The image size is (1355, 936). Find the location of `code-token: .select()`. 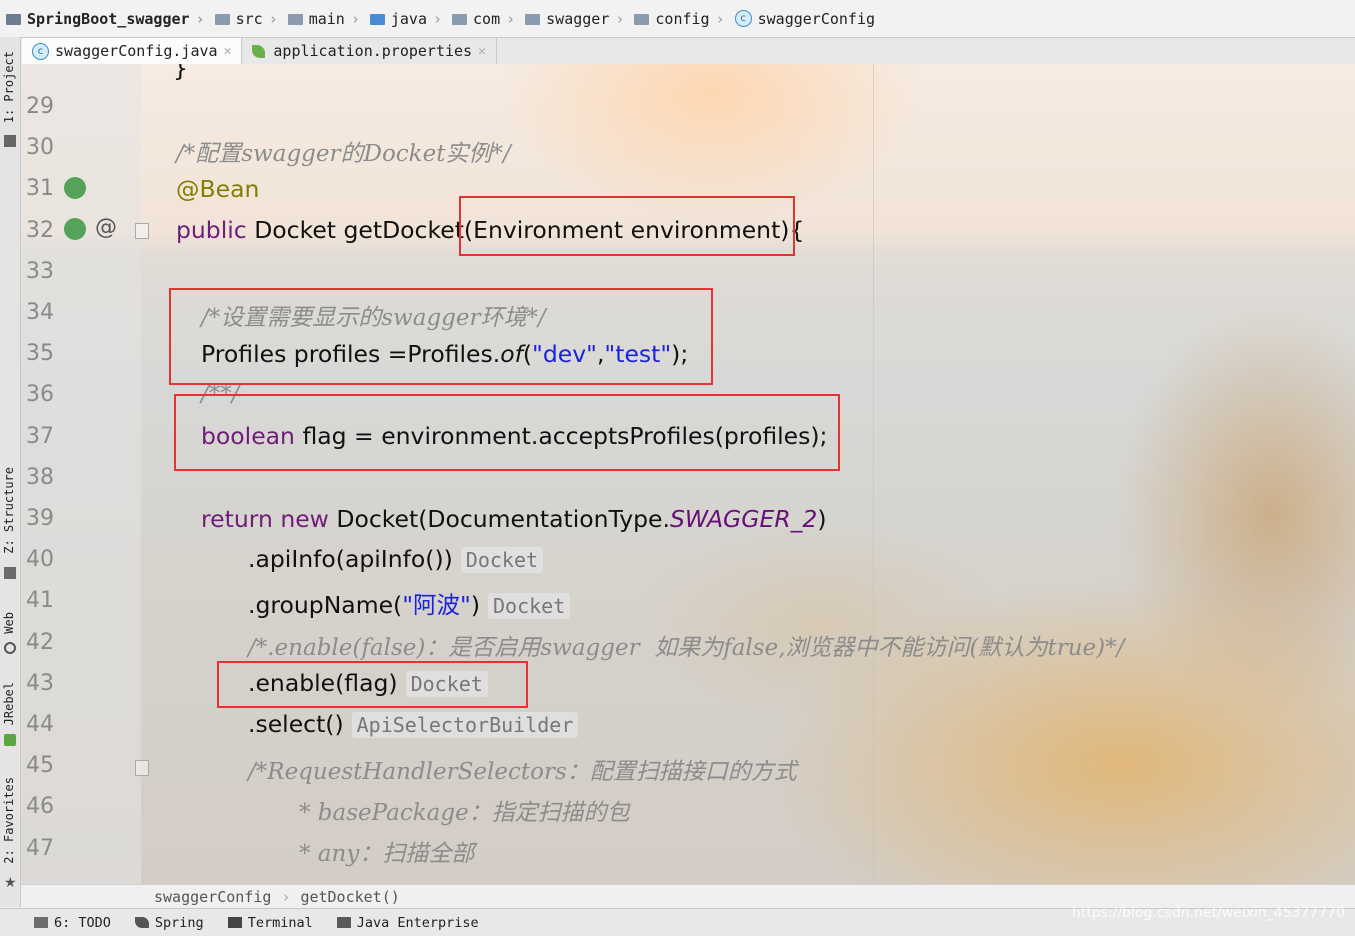

code-token: .select() is located at coordinates (296, 724).